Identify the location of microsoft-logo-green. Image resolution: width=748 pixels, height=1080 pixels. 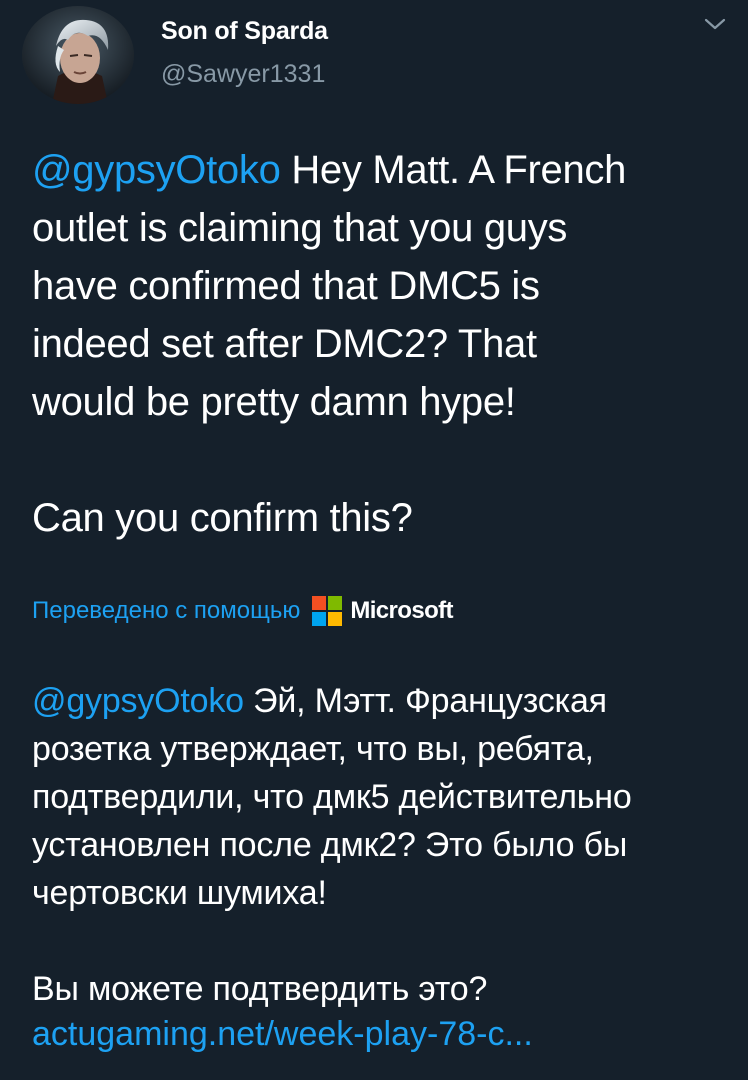
(335, 603).